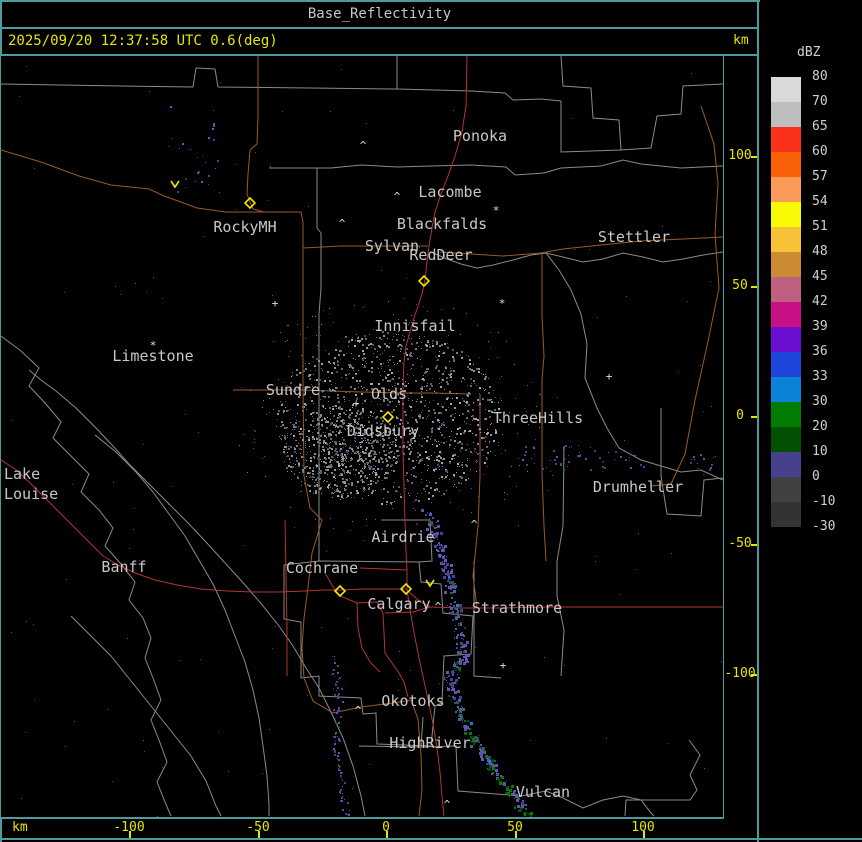 The height and width of the screenshot is (842, 862). I want to click on city-label-highriver: HighRiver, so click(429, 743).